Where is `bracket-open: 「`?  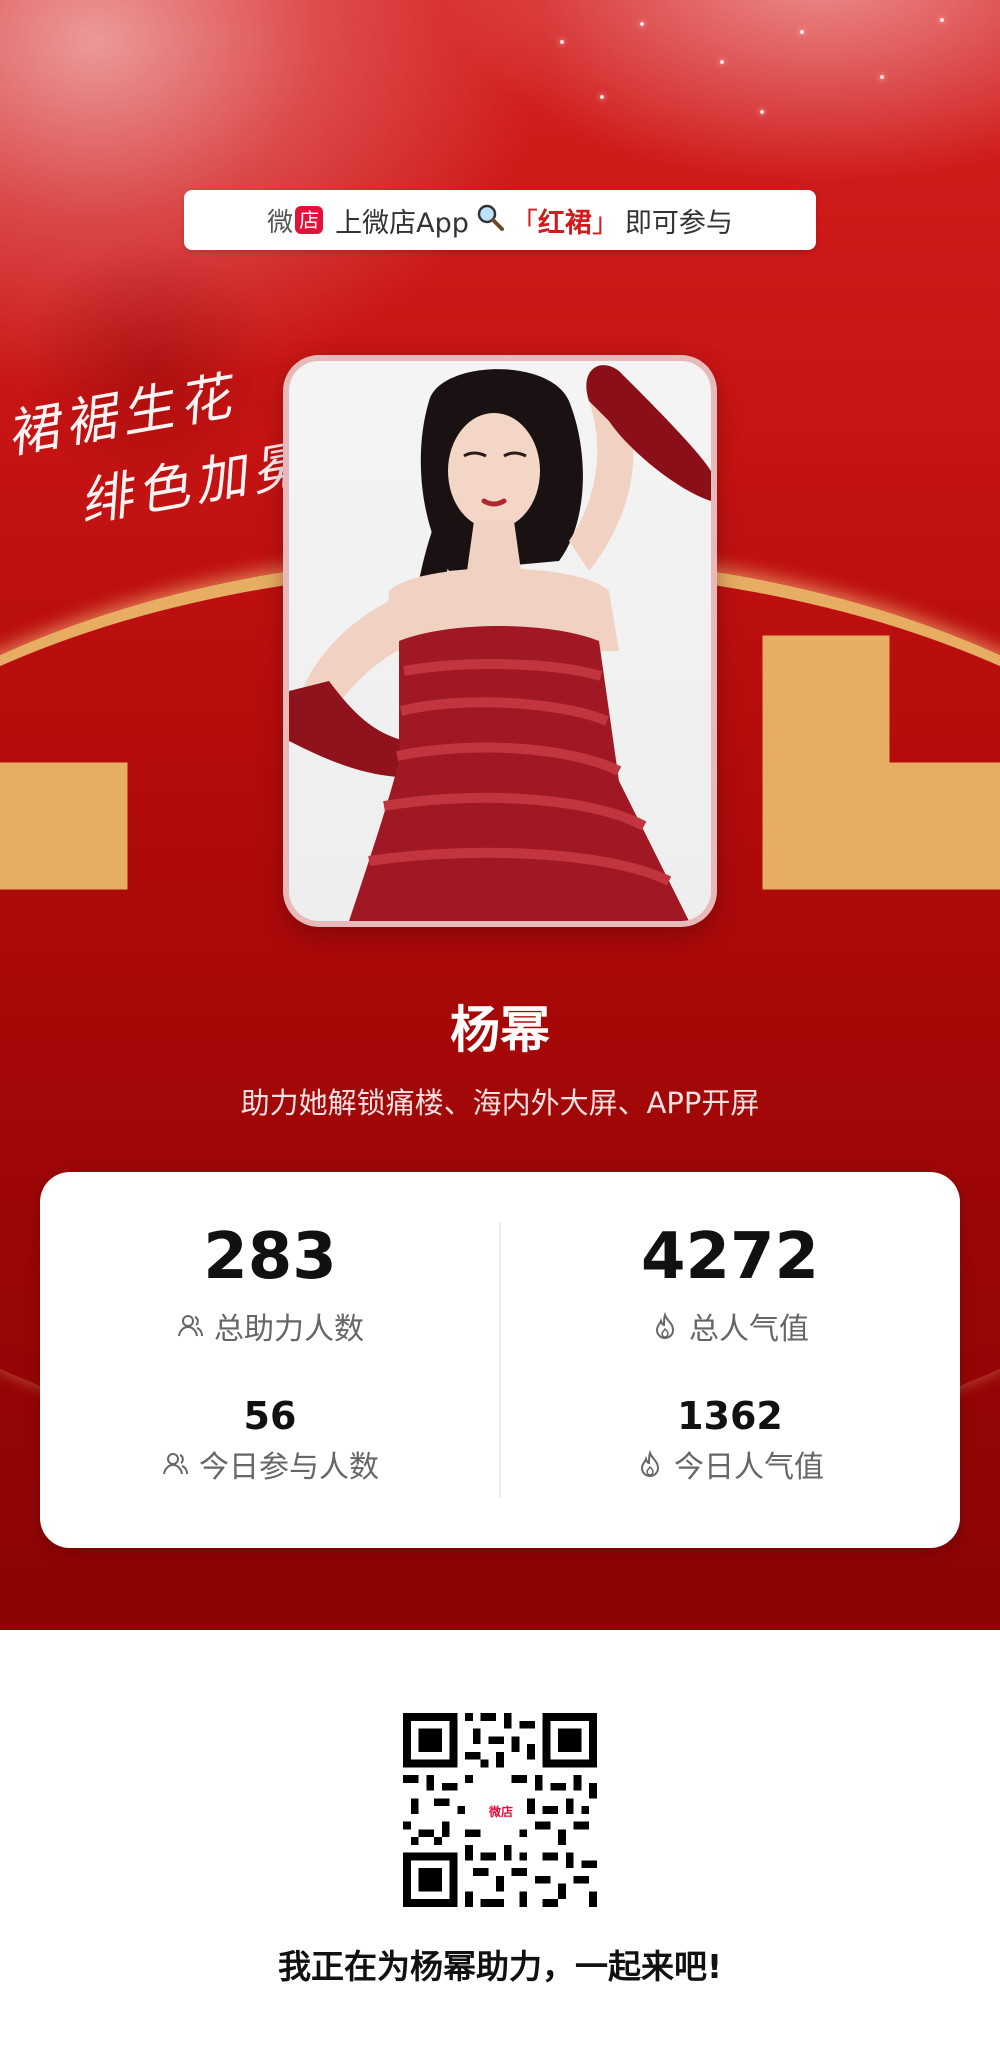 bracket-open: 「 is located at coordinates (524, 223).